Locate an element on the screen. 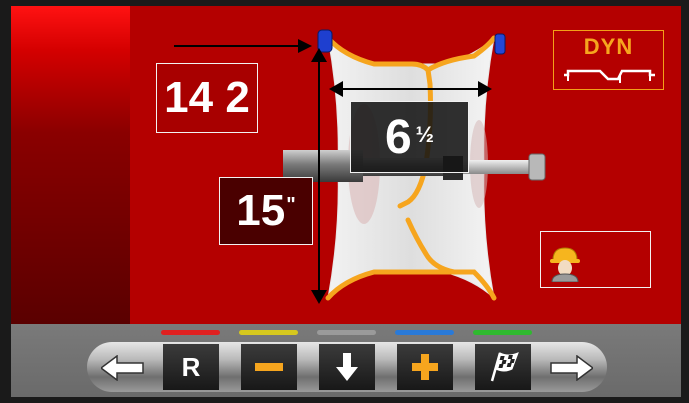  back-button is located at coordinates (123, 368).